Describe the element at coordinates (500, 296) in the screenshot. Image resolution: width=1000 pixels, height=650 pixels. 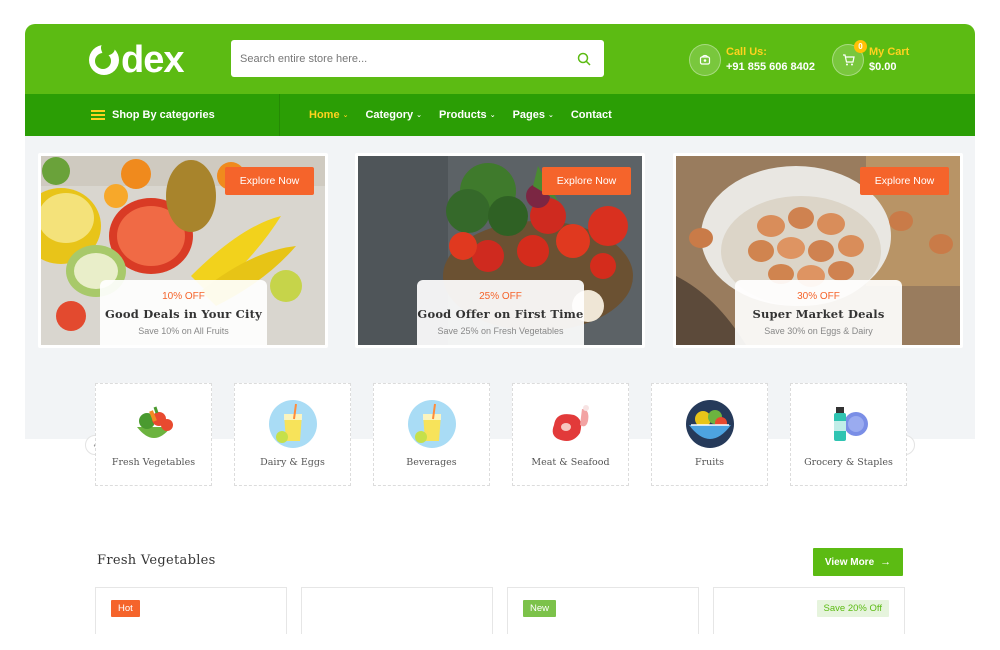
I see `banner-offer: 25% OFF` at that location.